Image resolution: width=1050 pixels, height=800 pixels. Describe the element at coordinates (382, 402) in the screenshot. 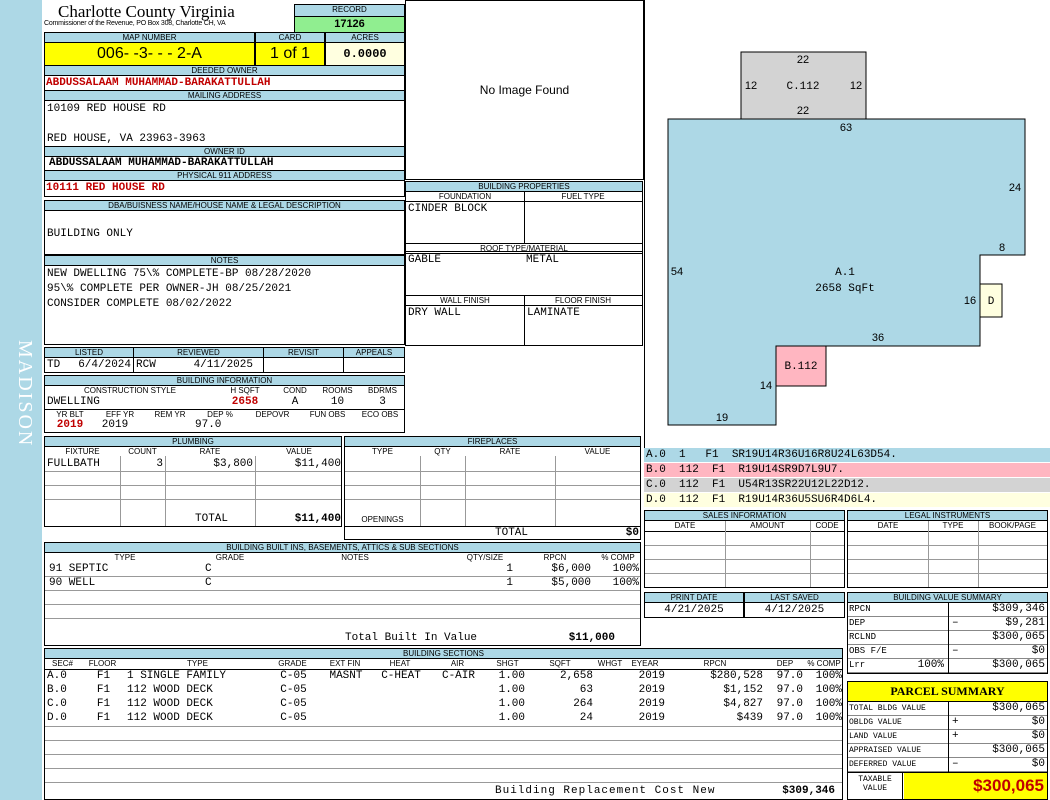

I see `bdrms-value: 3` at that location.